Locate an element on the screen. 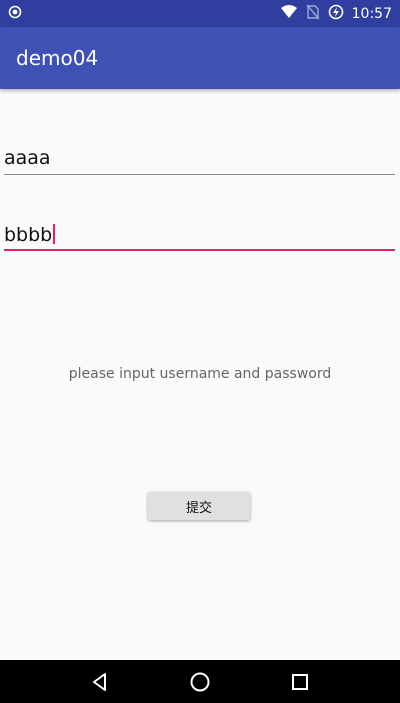  no-sim-icon is located at coordinates (313, 14).